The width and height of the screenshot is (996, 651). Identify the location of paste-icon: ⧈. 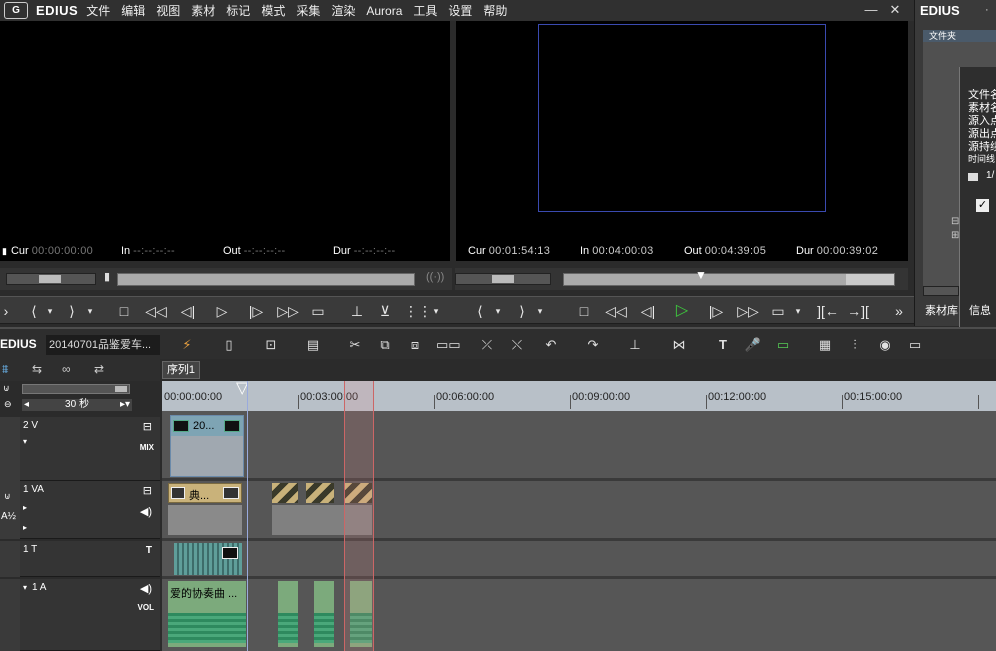
(415, 345).